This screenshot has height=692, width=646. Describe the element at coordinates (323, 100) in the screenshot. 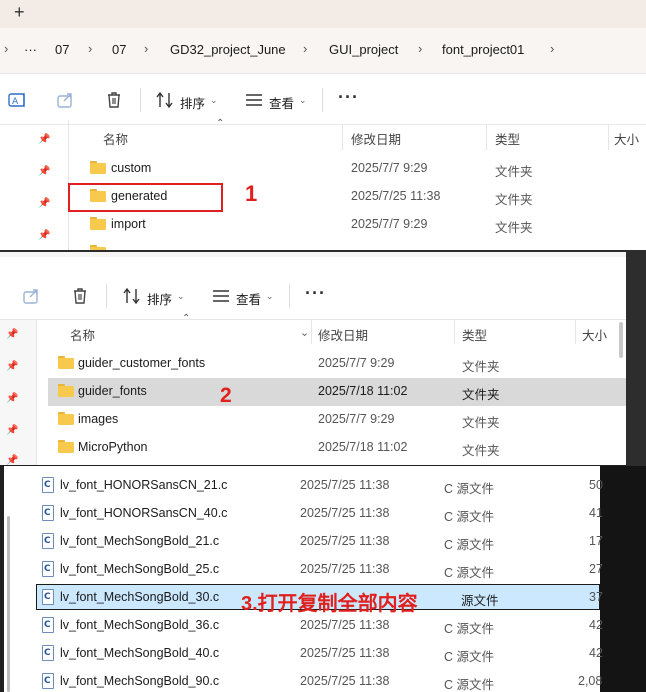

I see `command-bar: A 排序 ⌄ 查看 ⌄ ···` at that location.